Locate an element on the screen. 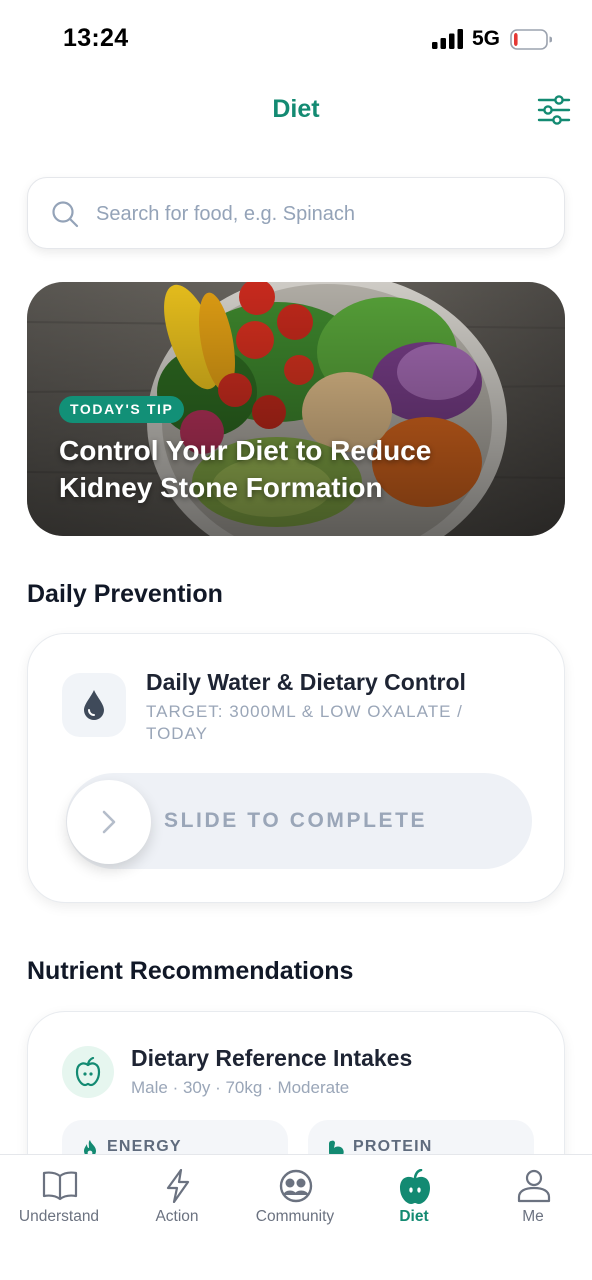  slide-to-complete-slider: SLIDE TO COMPLETE is located at coordinates (299, 821).